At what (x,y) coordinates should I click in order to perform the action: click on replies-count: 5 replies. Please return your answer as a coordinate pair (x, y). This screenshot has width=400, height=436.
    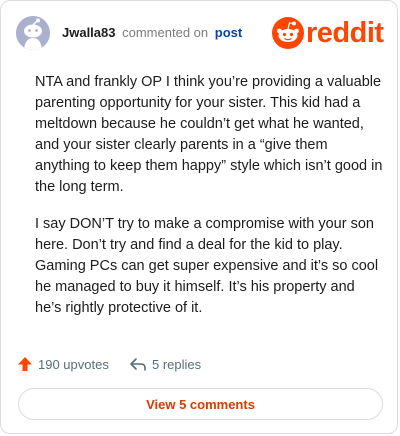
    Looking at the image, I should click on (177, 364).